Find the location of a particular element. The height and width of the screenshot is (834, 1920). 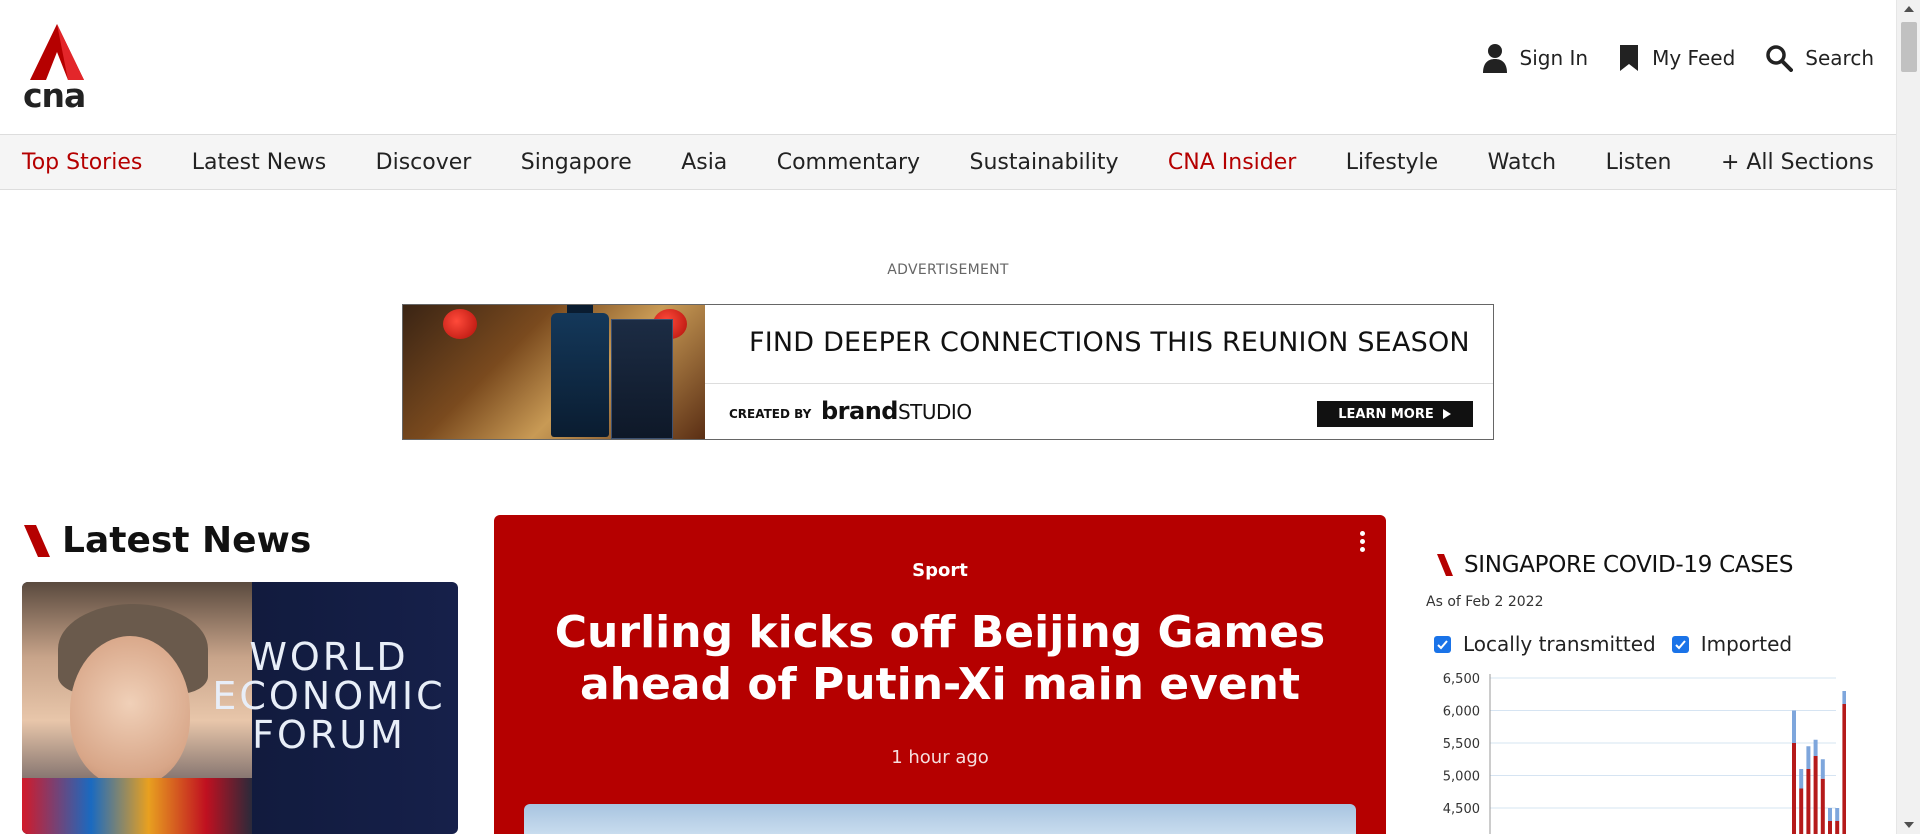

imported-checkbox is located at coordinates (1680, 644).